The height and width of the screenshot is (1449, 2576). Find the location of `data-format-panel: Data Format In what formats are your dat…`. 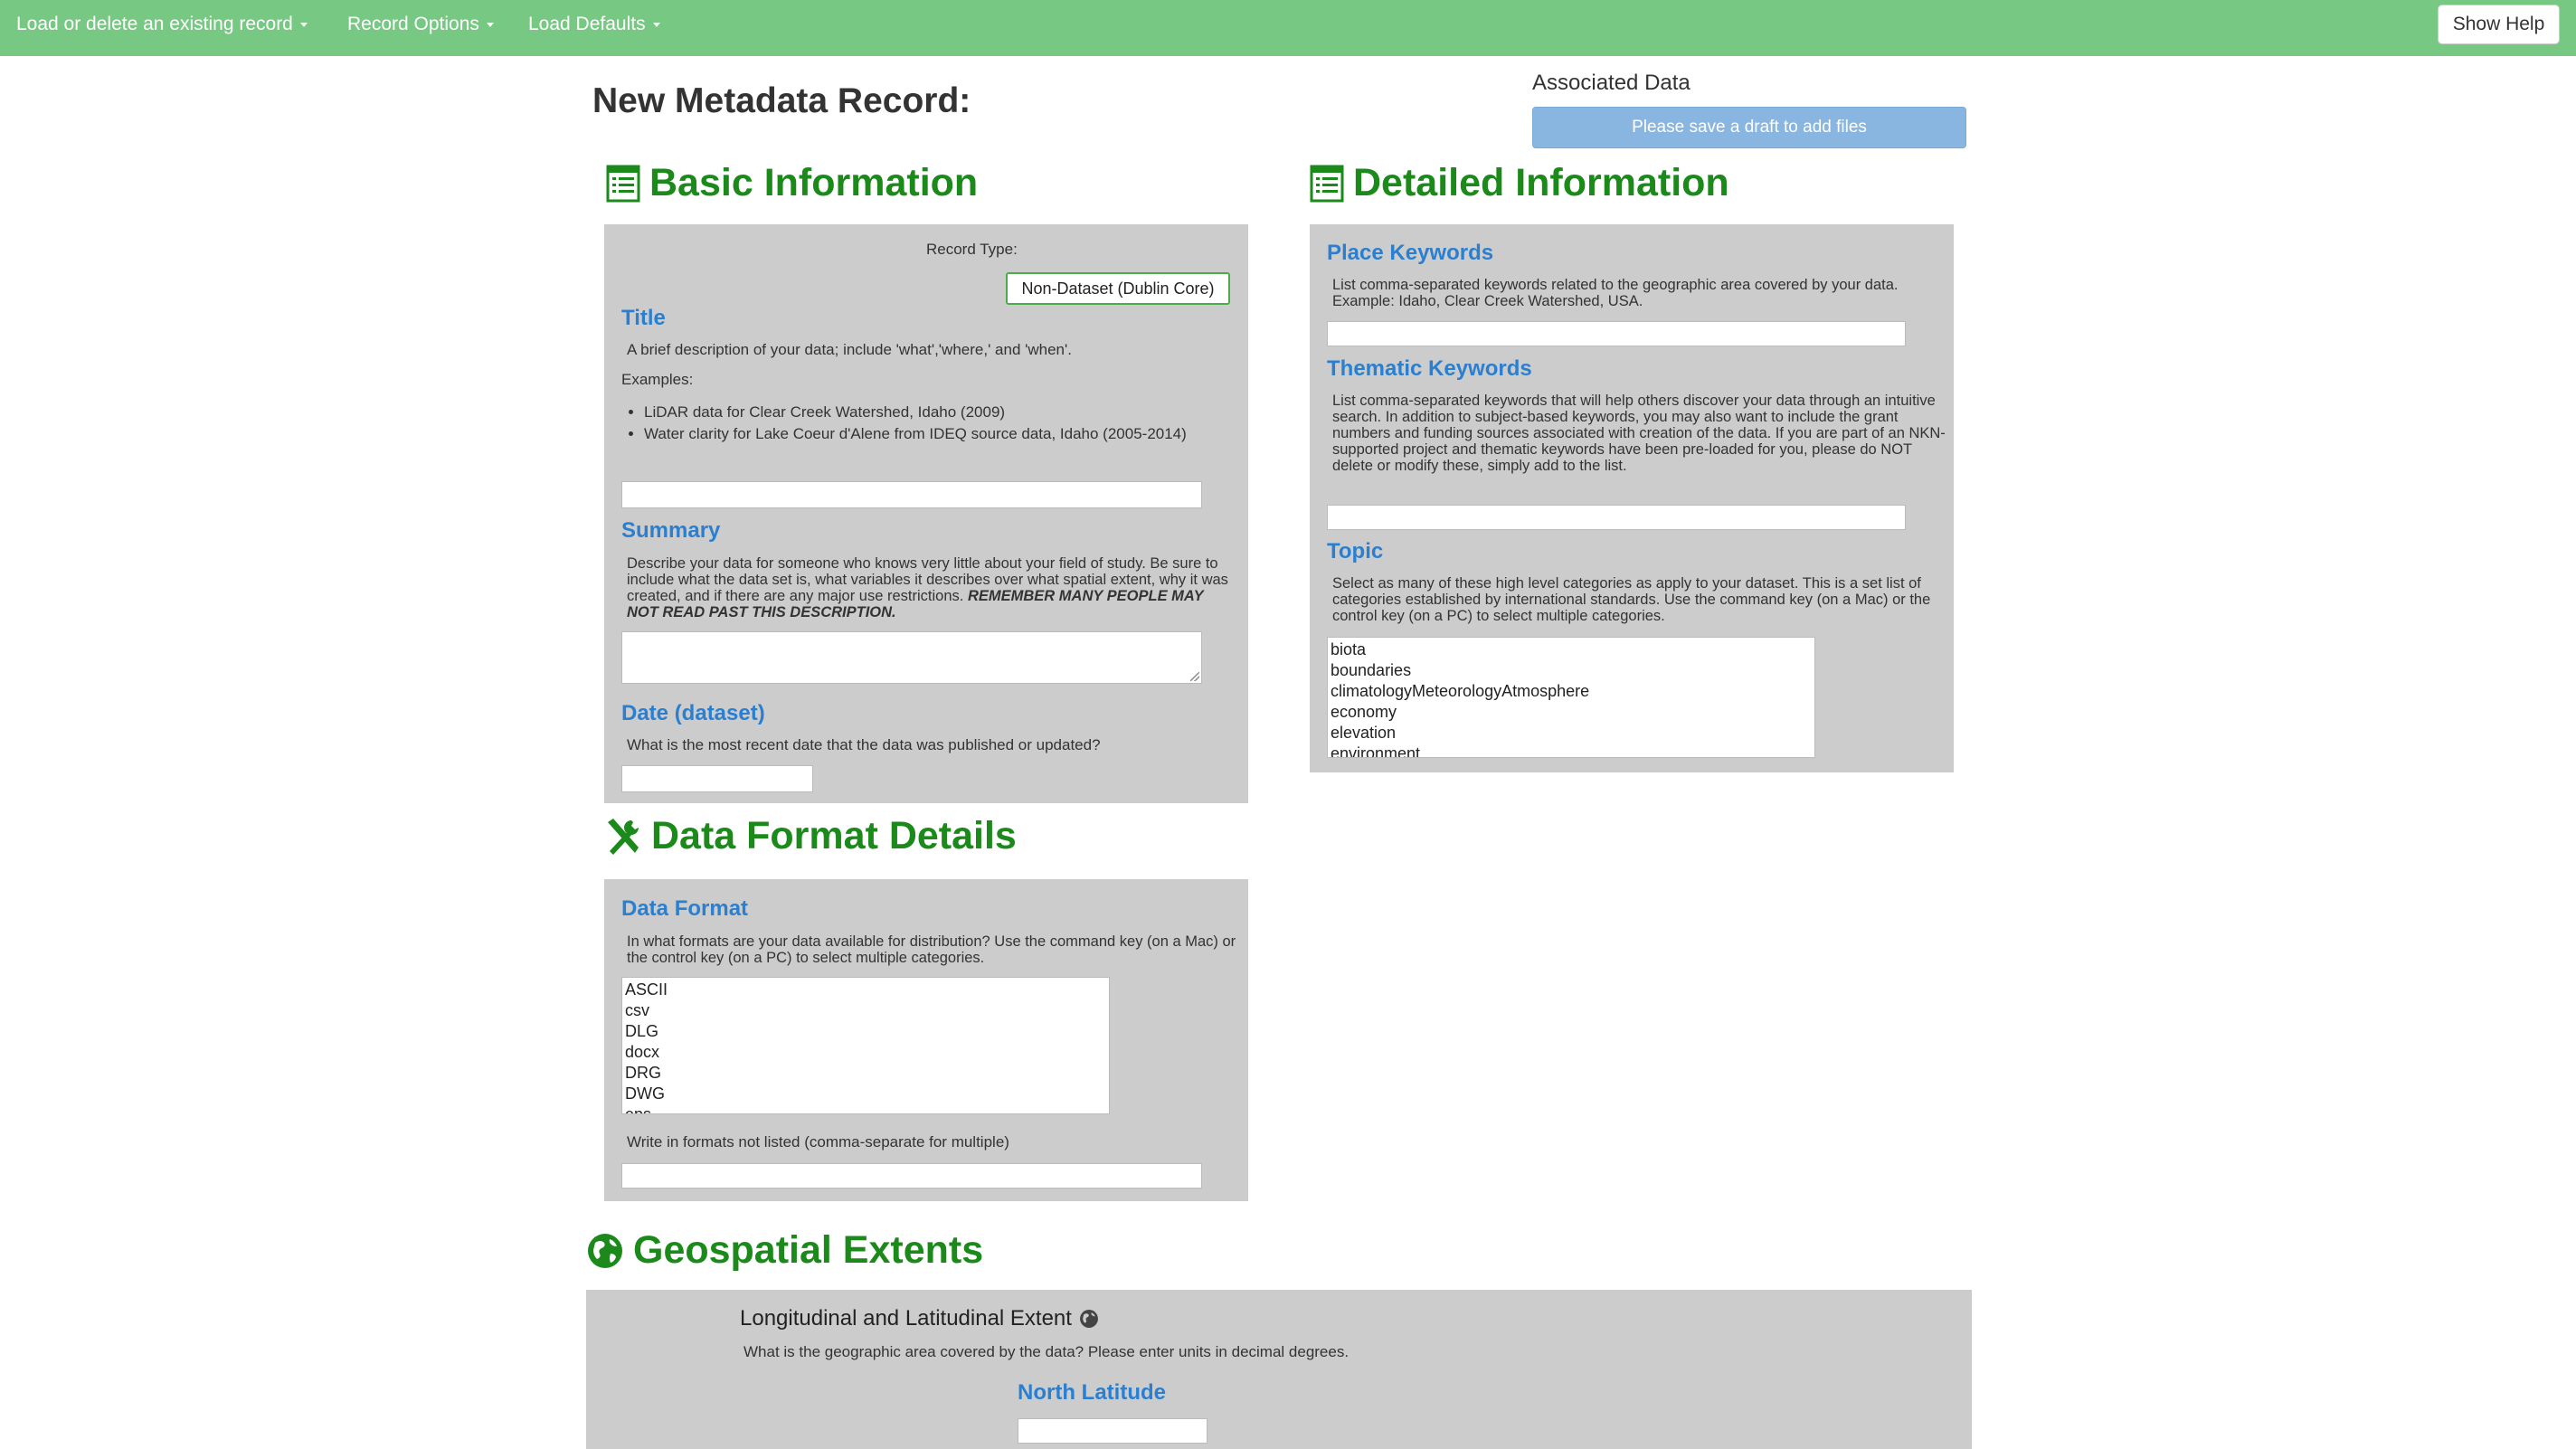

data-format-panel: Data Format In what formats are your dat… is located at coordinates (926, 1040).